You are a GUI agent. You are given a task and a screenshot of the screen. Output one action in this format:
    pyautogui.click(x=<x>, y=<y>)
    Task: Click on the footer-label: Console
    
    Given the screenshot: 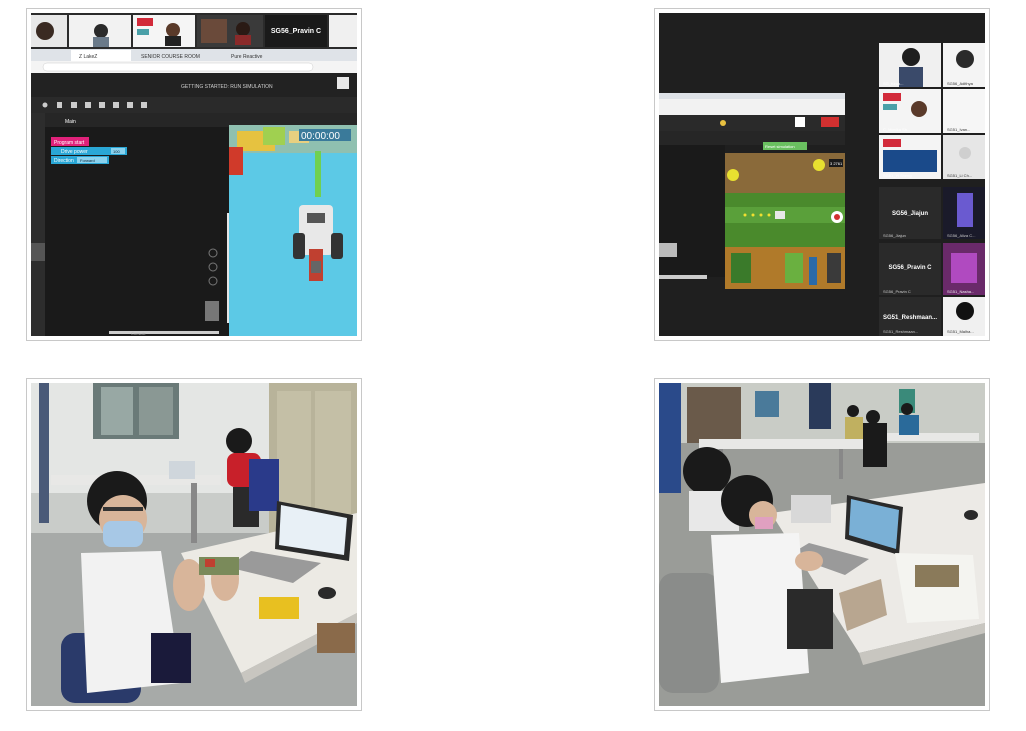 What is the action you would take?
    pyautogui.click(x=138, y=333)
    